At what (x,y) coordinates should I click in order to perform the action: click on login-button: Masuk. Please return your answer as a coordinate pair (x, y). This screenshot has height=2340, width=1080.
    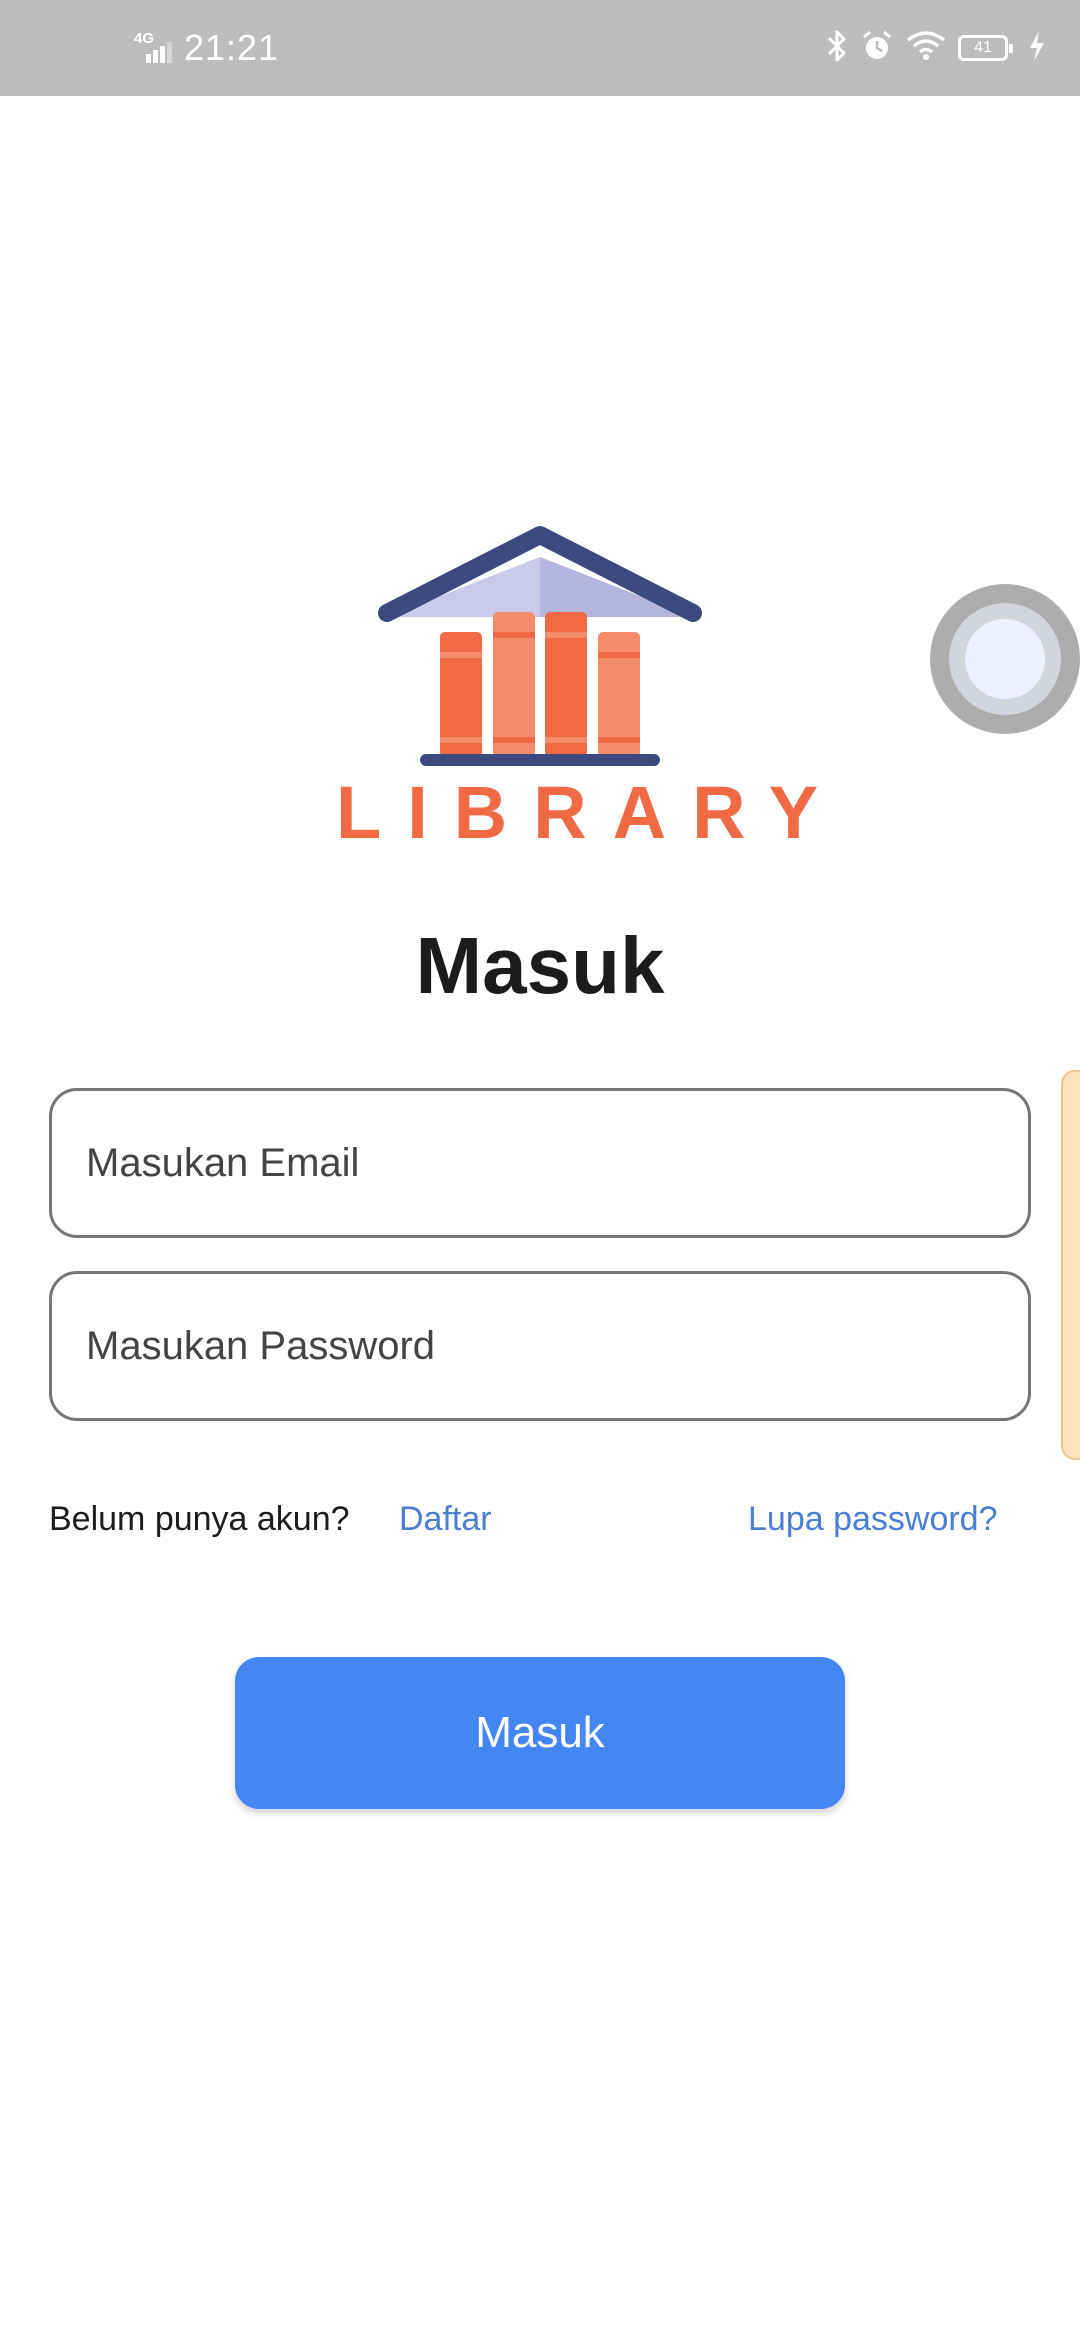
    Looking at the image, I should click on (540, 1733).